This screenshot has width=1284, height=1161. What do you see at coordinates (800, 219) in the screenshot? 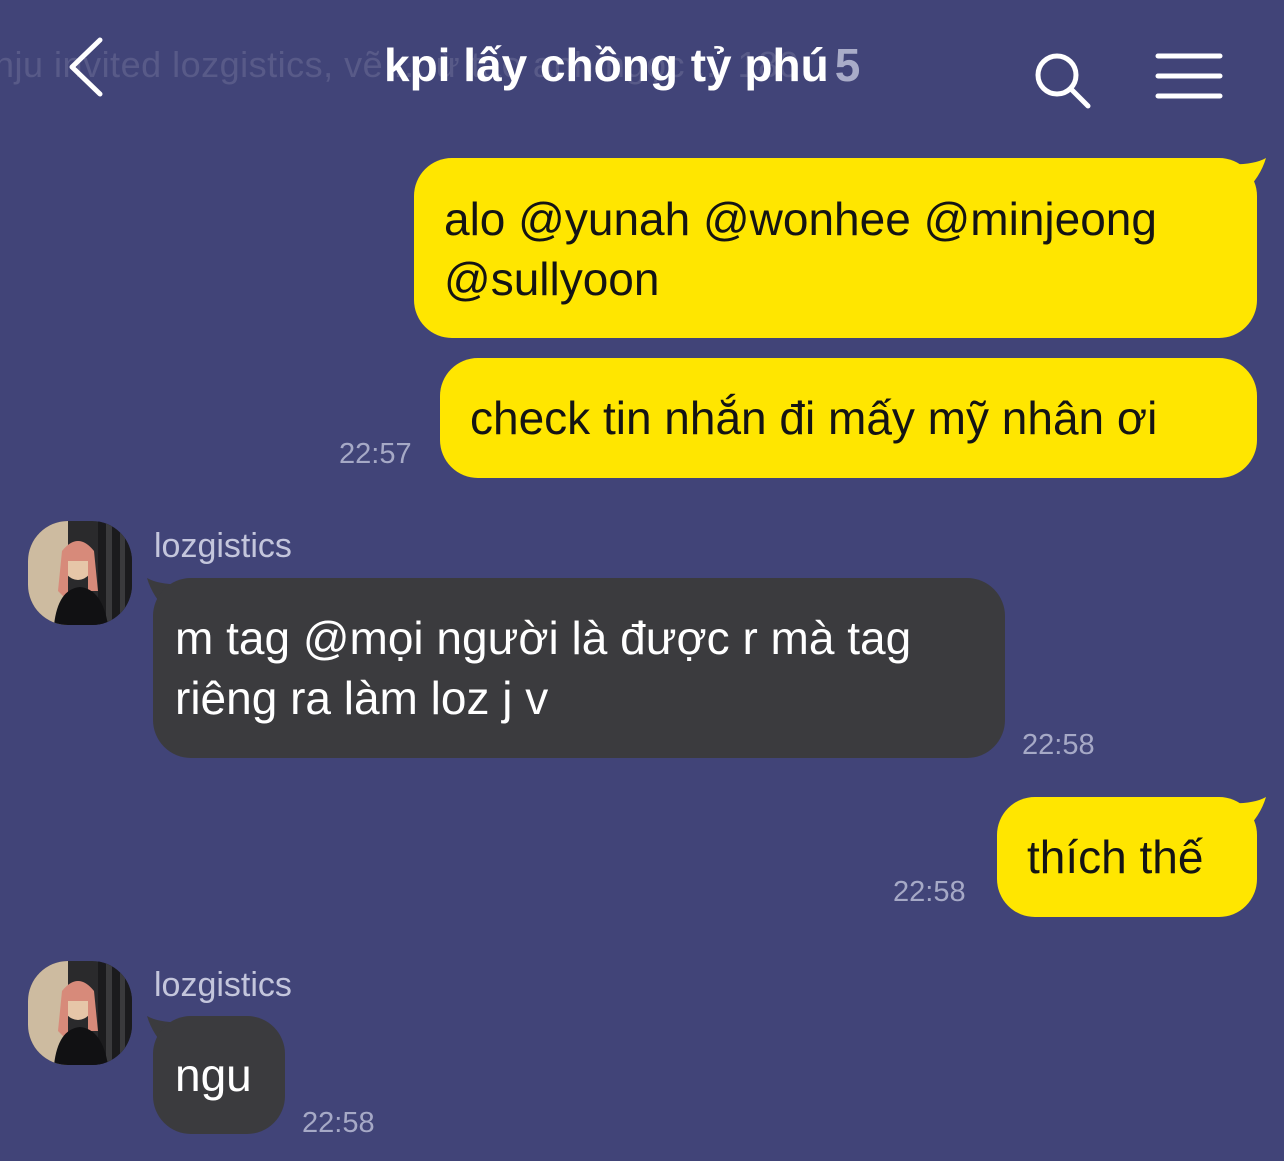
I see `message-line: alo @yunah @wonhee @minjeong` at bounding box center [800, 219].